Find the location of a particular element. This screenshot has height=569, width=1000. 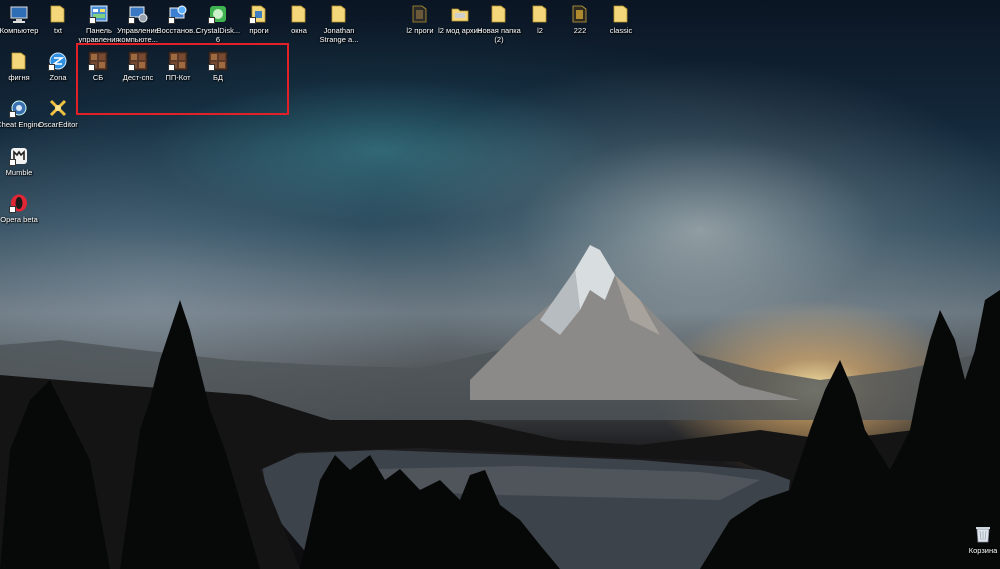

icon-label: CrystalDisk... 6 is located at coordinates (218, 35).